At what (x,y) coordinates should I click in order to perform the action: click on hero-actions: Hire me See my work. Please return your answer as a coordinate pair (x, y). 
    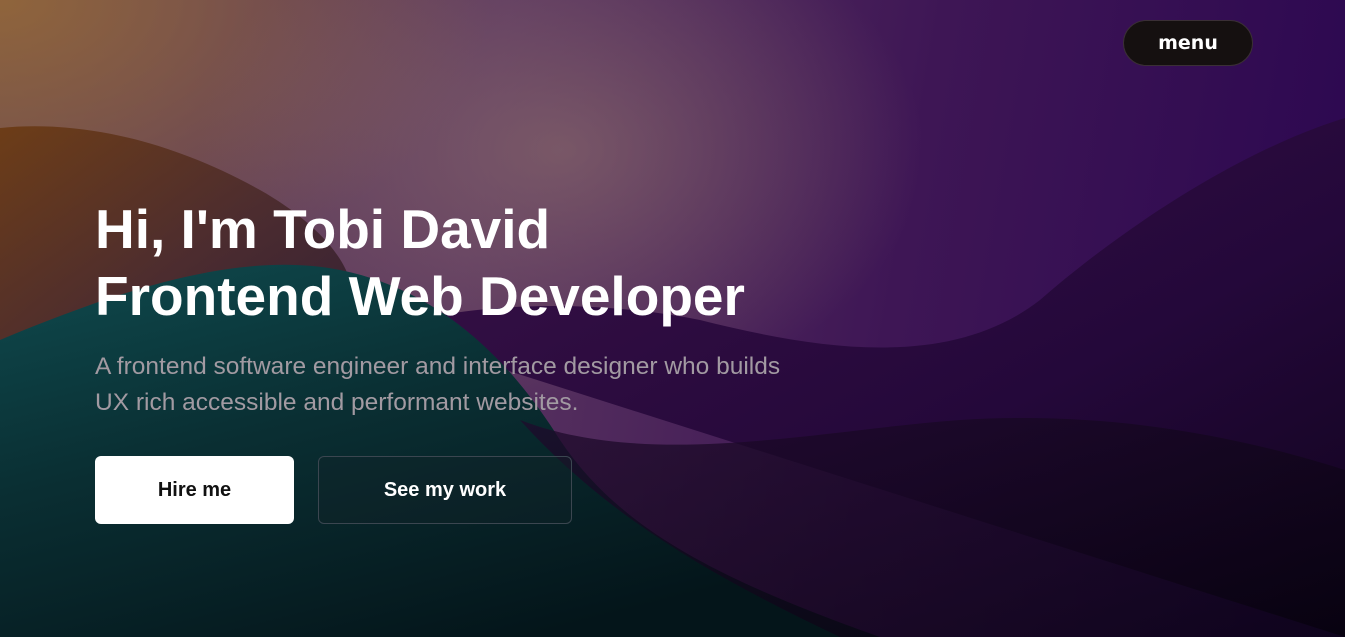
    Looking at the image, I should click on (333, 490).